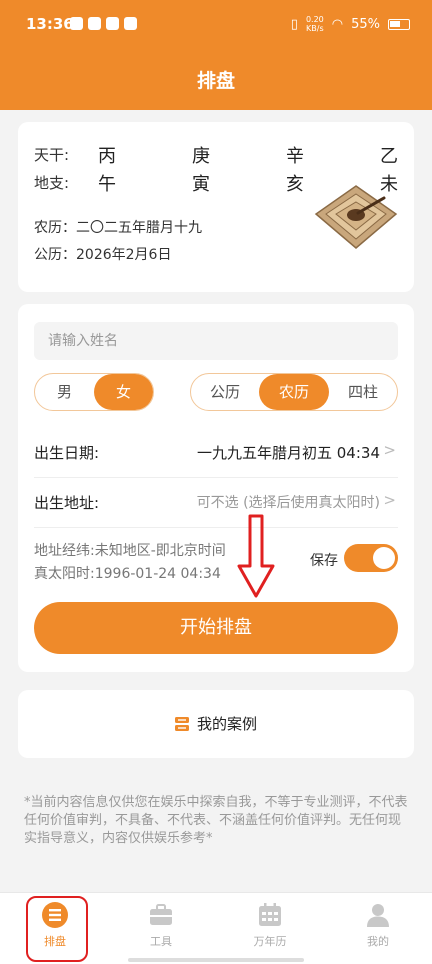 Image resolution: width=432 pixels, height=964 pixels. What do you see at coordinates (201, 184) in the screenshot?
I see `dizhi-month: 寅` at bounding box center [201, 184].